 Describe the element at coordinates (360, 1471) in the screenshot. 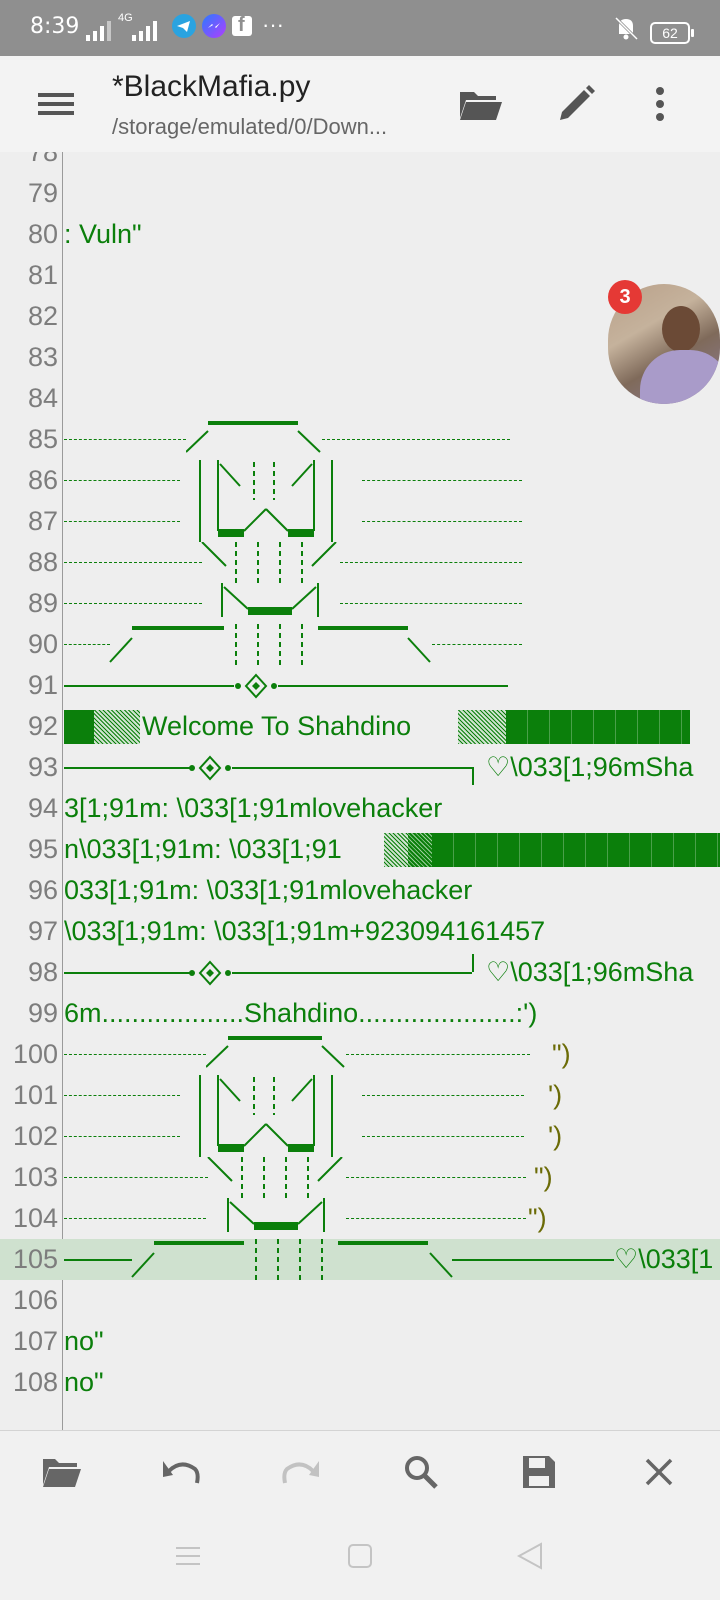

I see `editor-bottom-toolbar` at that location.